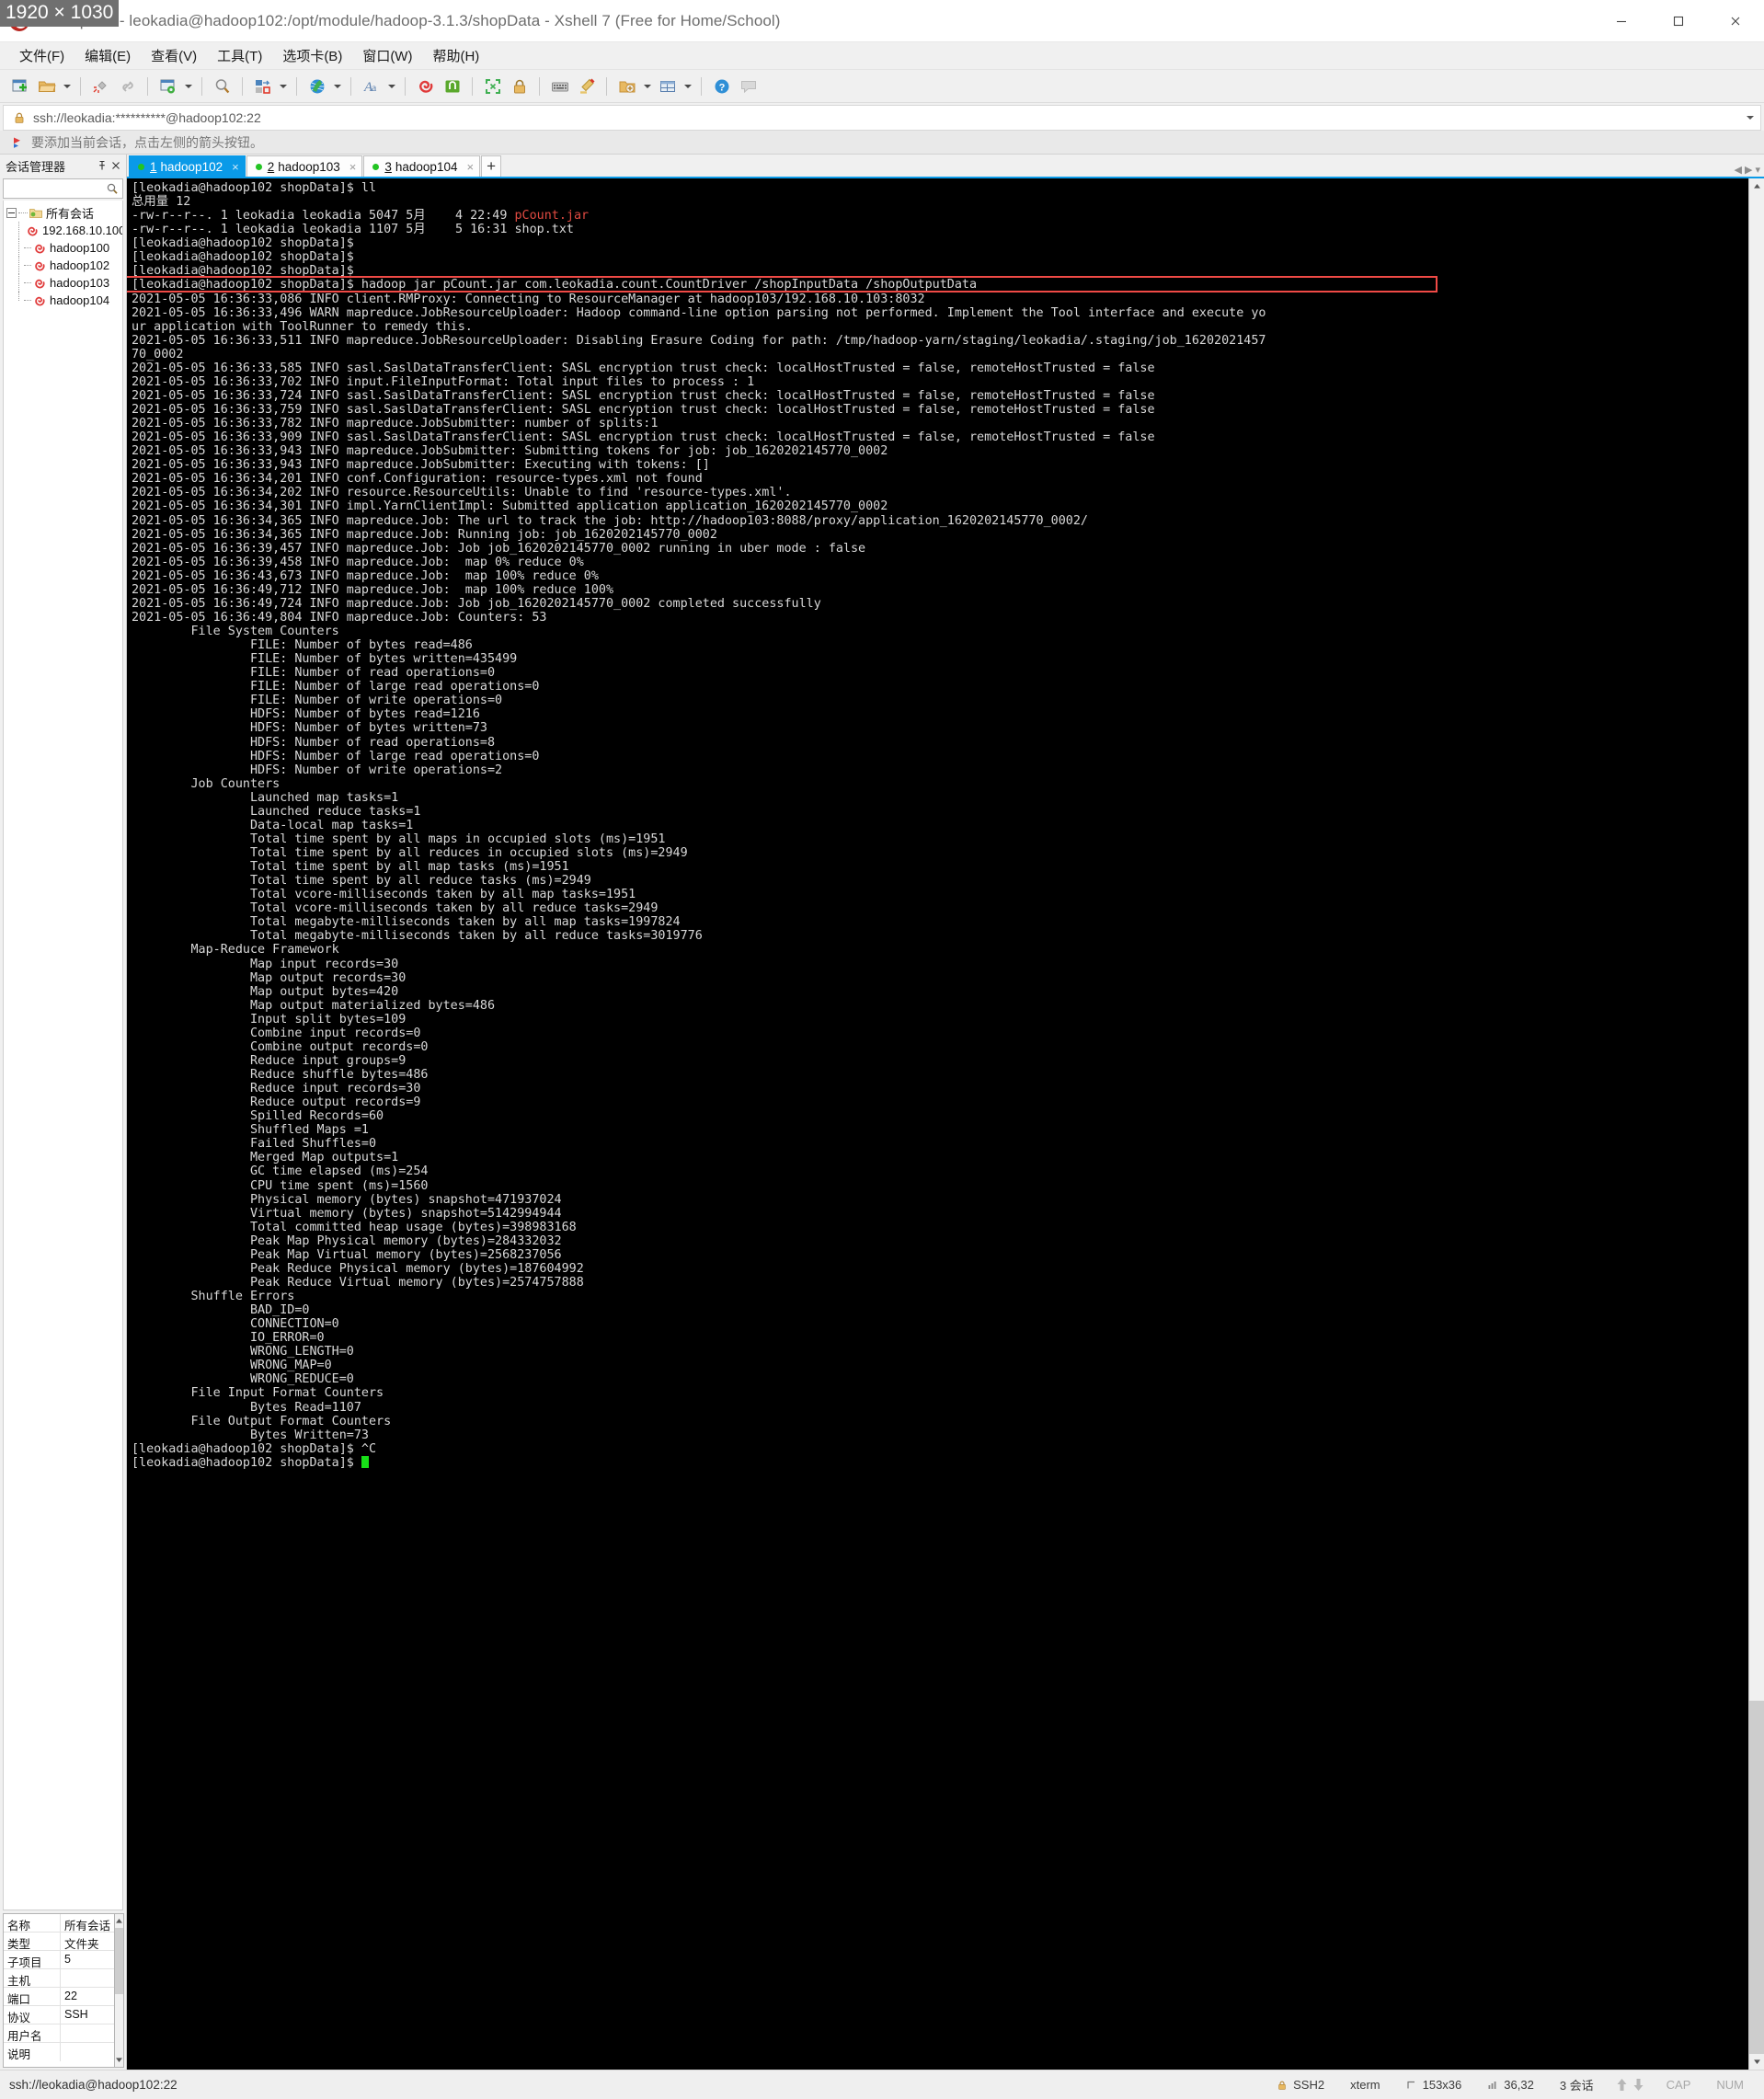  What do you see at coordinates (93, 2085) in the screenshot?
I see `status-connection: ssh://leokadia@hadoop102:22` at bounding box center [93, 2085].